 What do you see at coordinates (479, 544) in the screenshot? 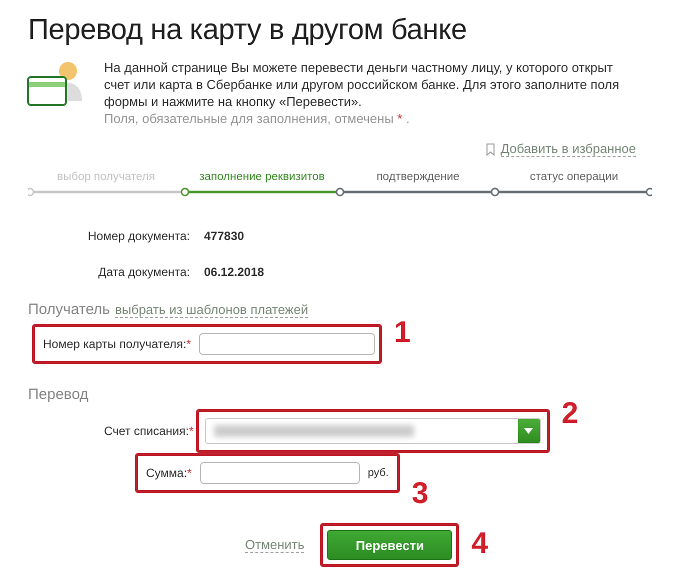
I see `callout-number: 4` at bounding box center [479, 544].